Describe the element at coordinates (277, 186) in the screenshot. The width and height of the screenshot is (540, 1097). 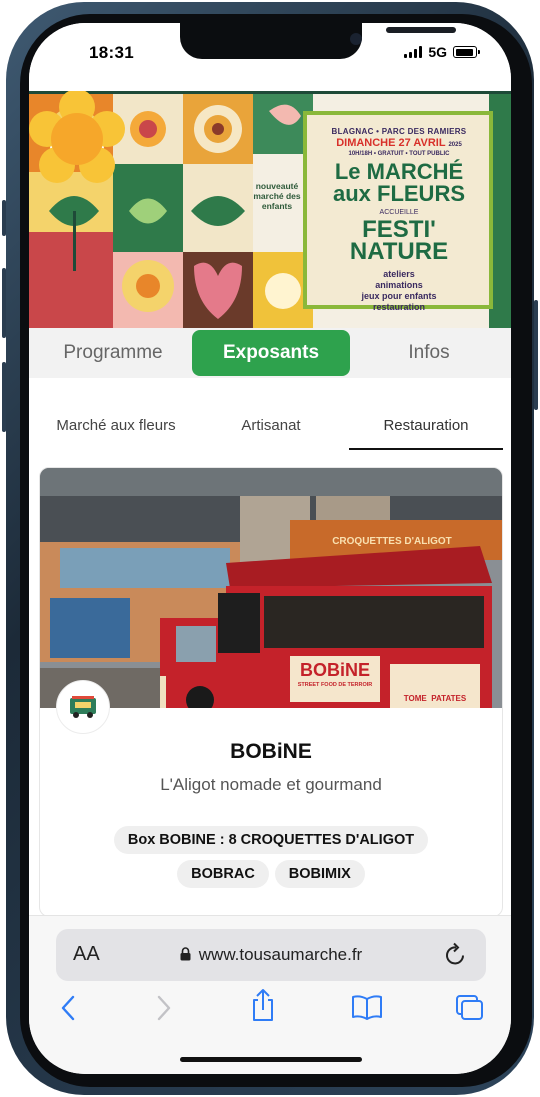
I see `badge-line-1: nouveauté` at that location.